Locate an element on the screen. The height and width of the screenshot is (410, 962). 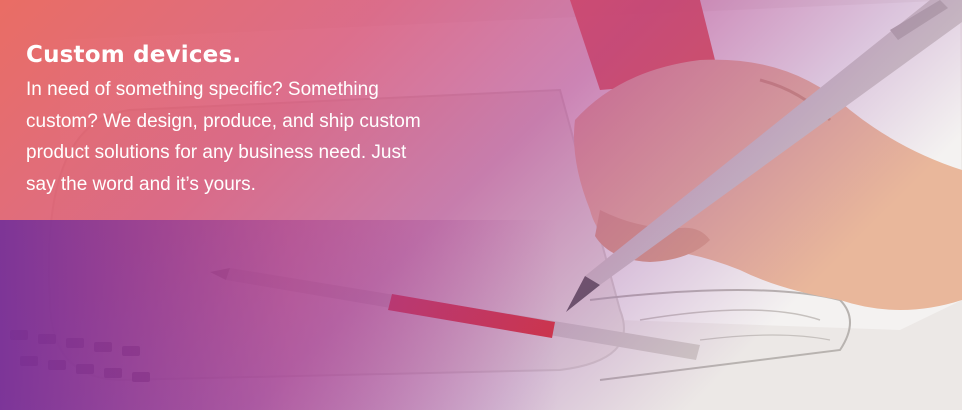
hero-heading: Custom devices. is located at coordinates (134, 55).